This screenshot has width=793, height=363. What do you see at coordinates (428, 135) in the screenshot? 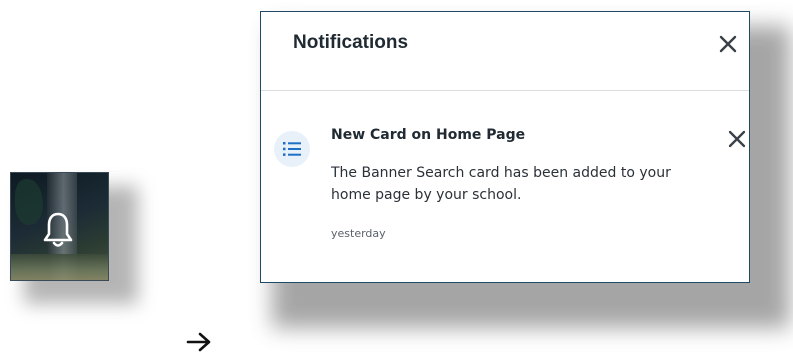
I see `notification-title: New Card on Home Page` at bounding box center [428, 135].